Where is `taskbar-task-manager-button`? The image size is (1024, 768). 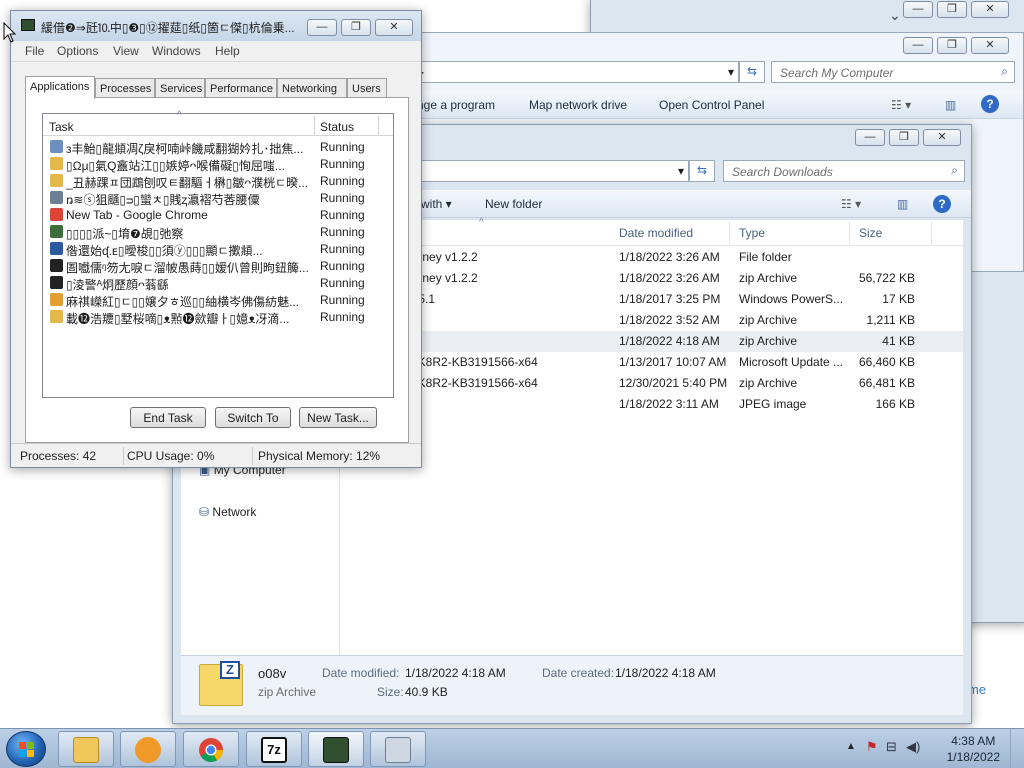 taskbar-task-manager-button is located at coordinates (336, 749).